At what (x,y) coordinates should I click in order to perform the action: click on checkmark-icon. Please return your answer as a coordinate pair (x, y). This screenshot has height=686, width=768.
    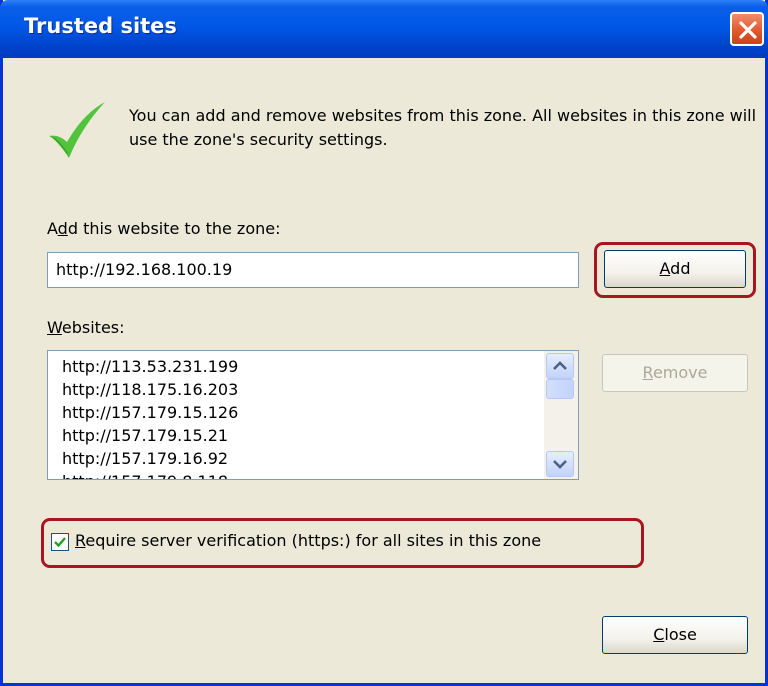
    Looking at the image, I should click on (60, 542).